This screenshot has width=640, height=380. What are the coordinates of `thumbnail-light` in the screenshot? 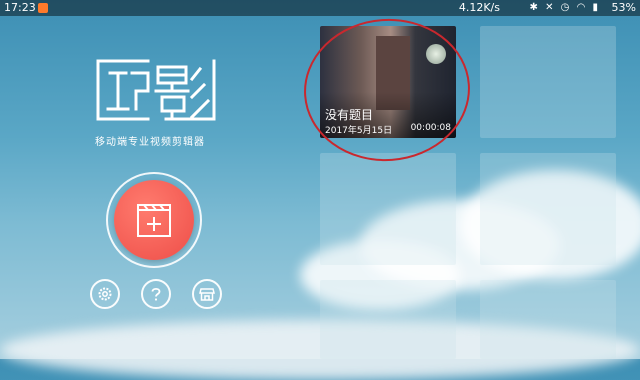 It's located at (436, 54).